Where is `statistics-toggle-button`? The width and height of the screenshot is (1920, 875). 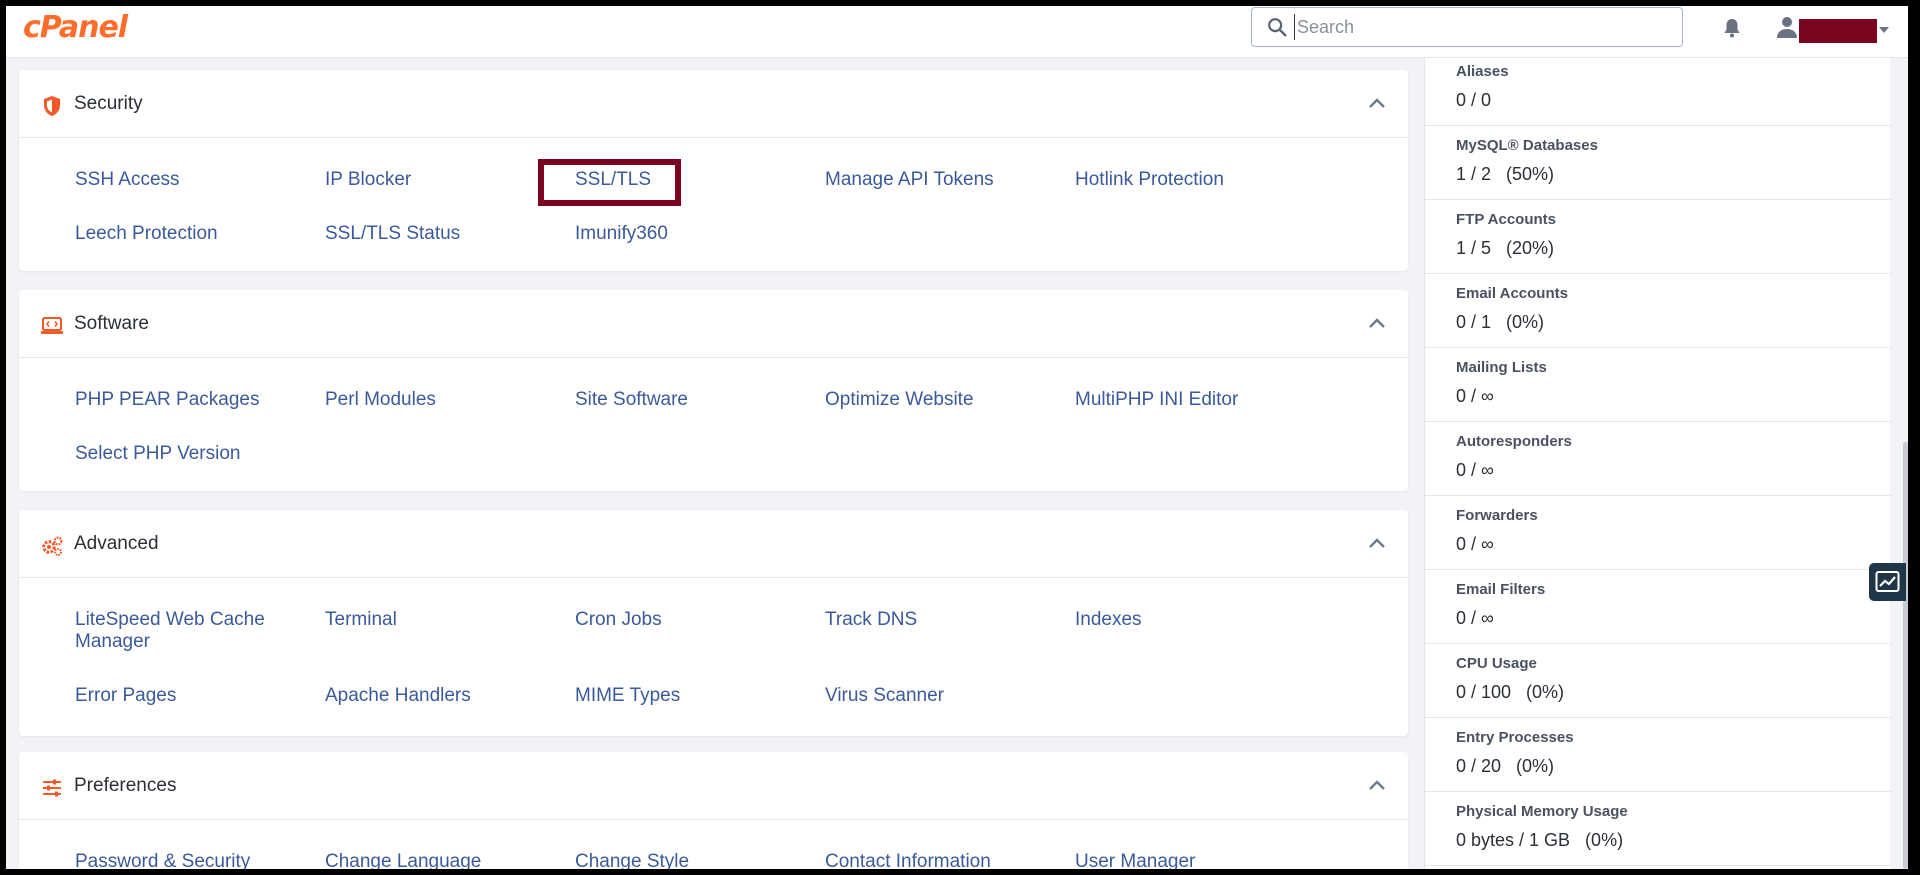
statistics-toggle-button is located at coordinates (1887, 582).